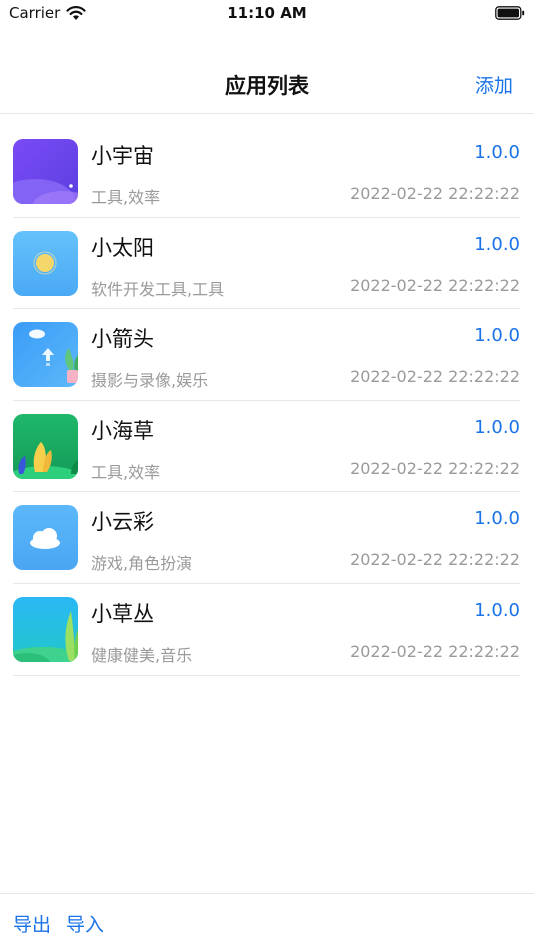  Describe the element at coordinates (45, 538) in the screenshot. I see `cloud-icon` at that location.